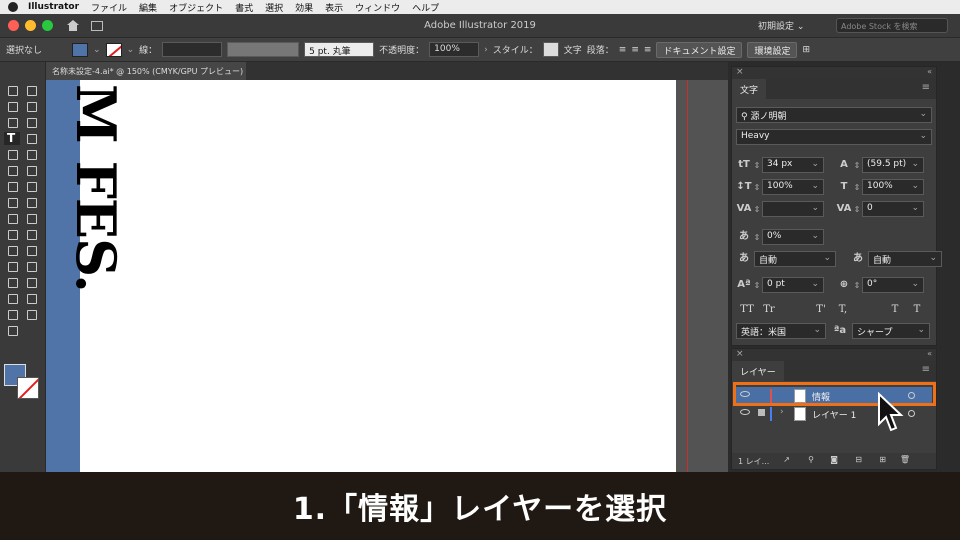 This screenshot has height=540, width=960. I want to click on locate-object-icon: ⚲, so click(811, 459).